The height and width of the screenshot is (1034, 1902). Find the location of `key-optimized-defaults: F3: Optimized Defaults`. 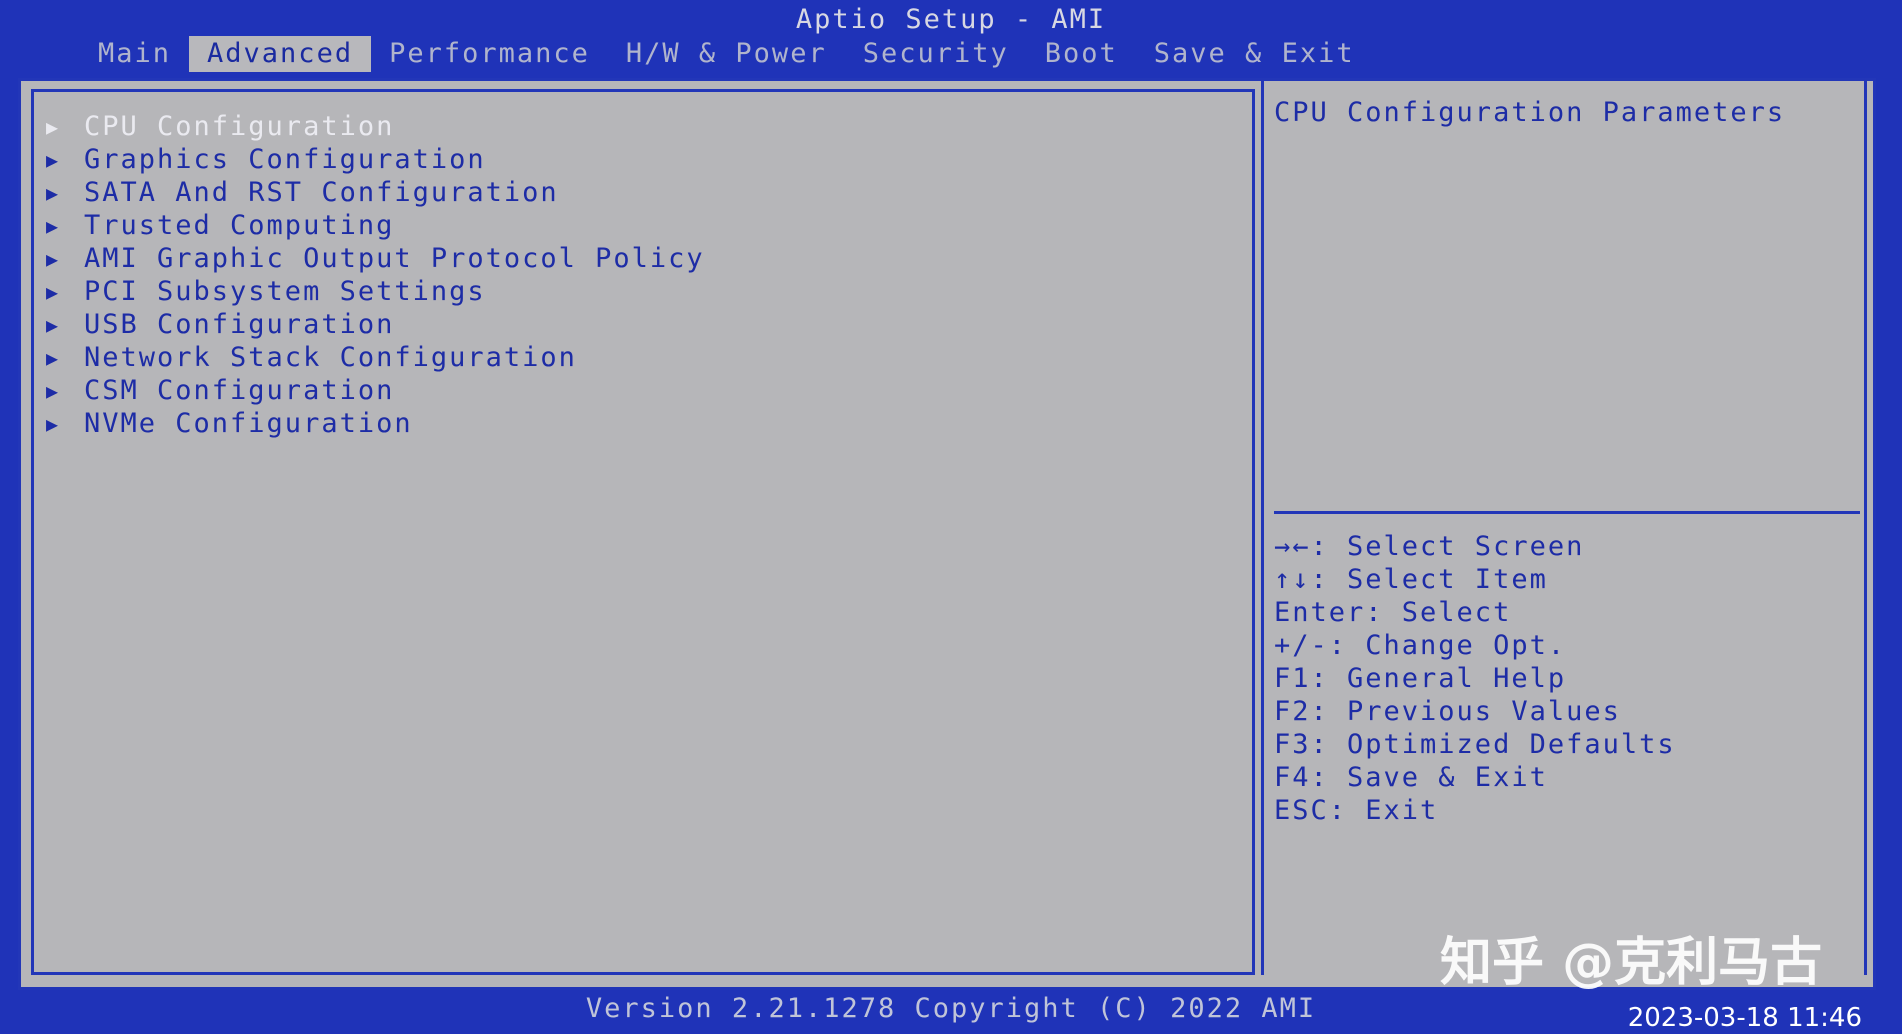

key-optimized-defaults: F3: Optimized Defaults is located at coordinates (1475, 744).